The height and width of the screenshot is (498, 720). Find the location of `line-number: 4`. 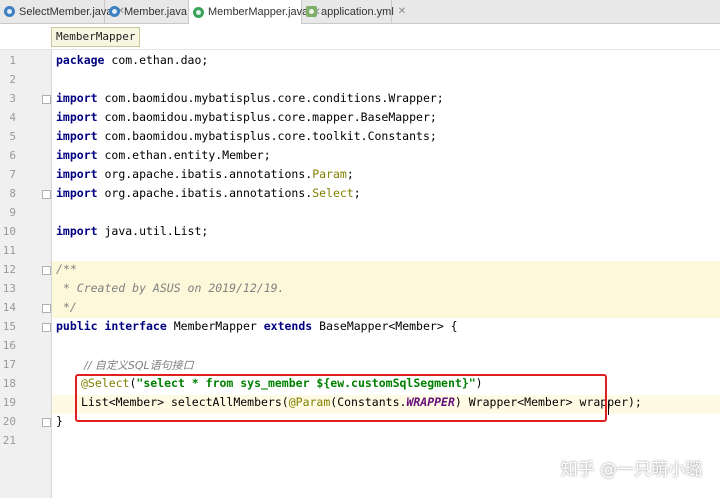

line-number: 4 is located at coordinates (12, 117).